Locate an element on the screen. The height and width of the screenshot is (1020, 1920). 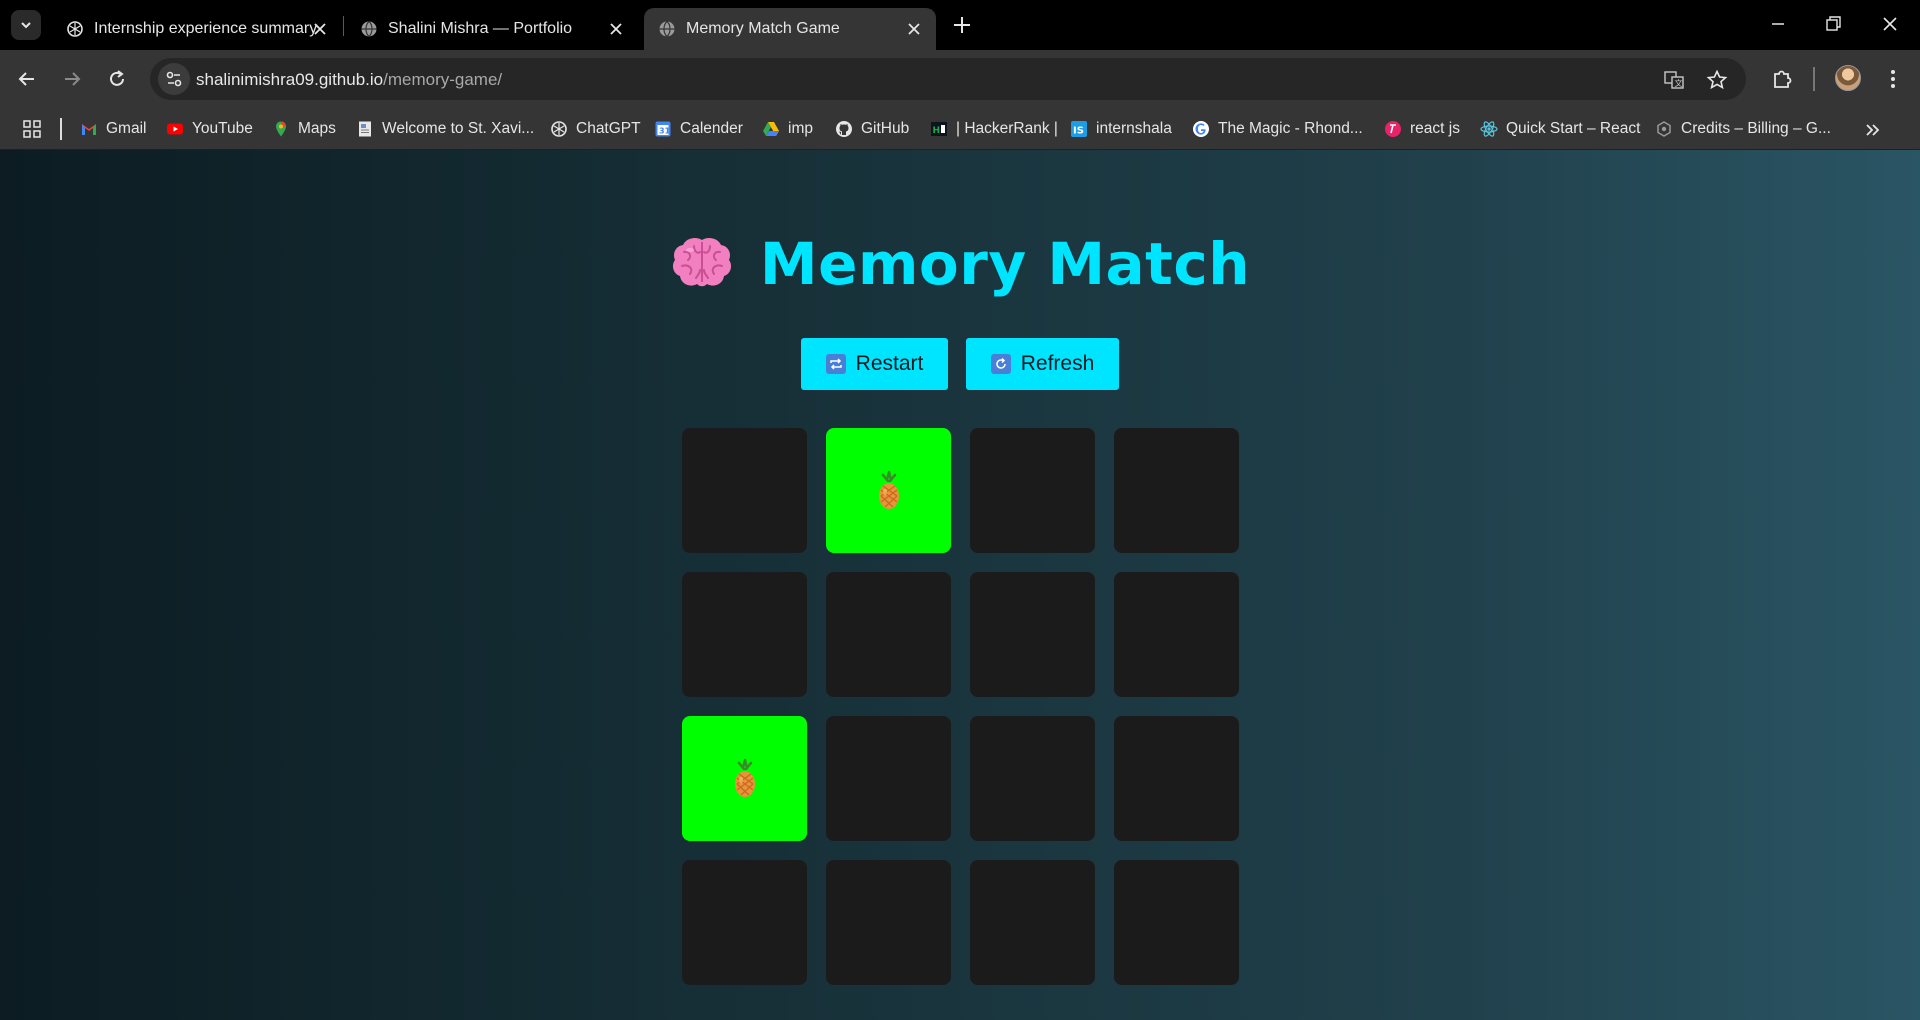
react-js-icon is located at coordinates (1393, 129).